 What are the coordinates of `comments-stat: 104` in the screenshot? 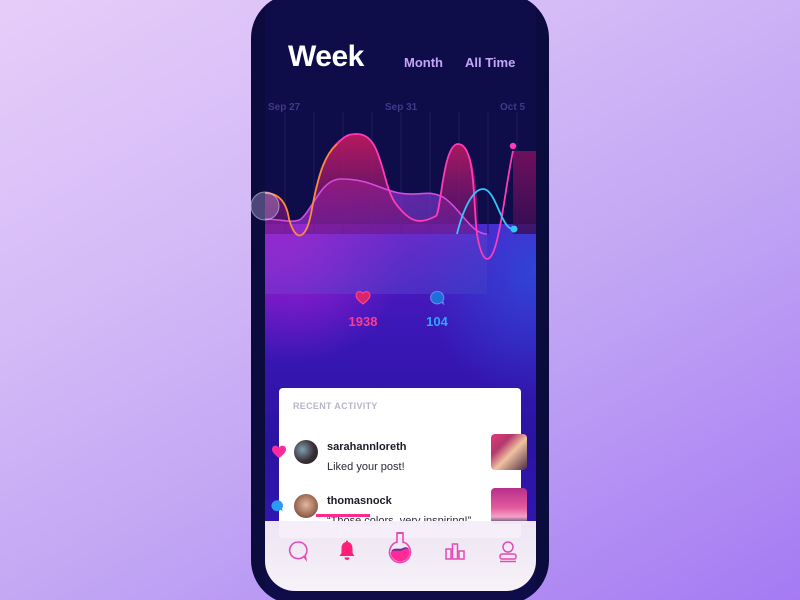 It's located at (437, 309).